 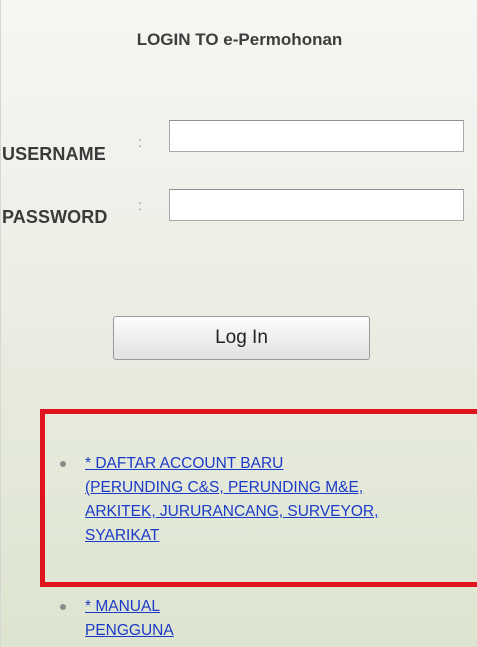 I want to click on username-colon: :, so click(x=140, y=142).